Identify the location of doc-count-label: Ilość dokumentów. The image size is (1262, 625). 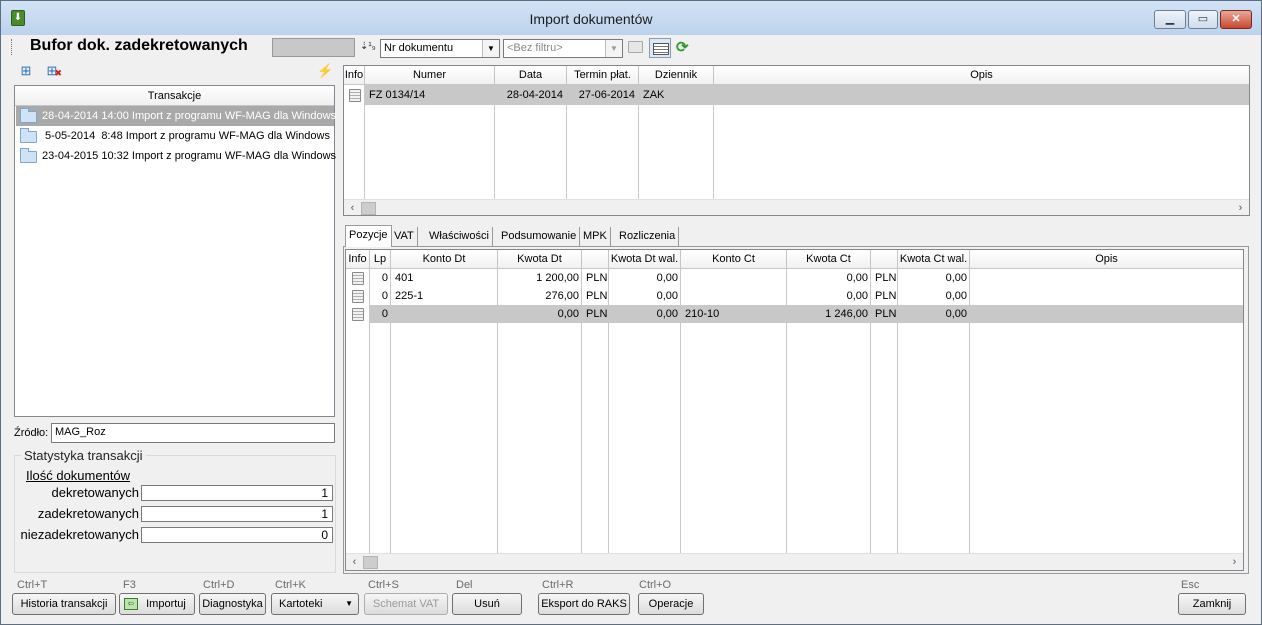
(78, 475).